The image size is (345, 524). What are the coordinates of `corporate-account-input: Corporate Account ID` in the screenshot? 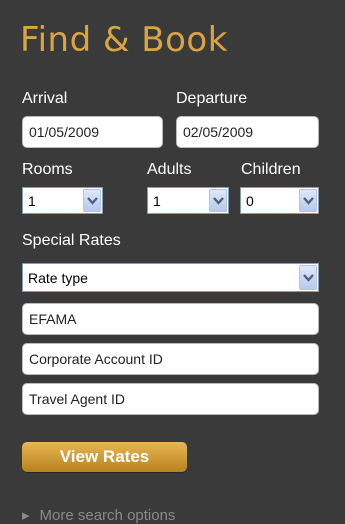 It's located at (170, 359).